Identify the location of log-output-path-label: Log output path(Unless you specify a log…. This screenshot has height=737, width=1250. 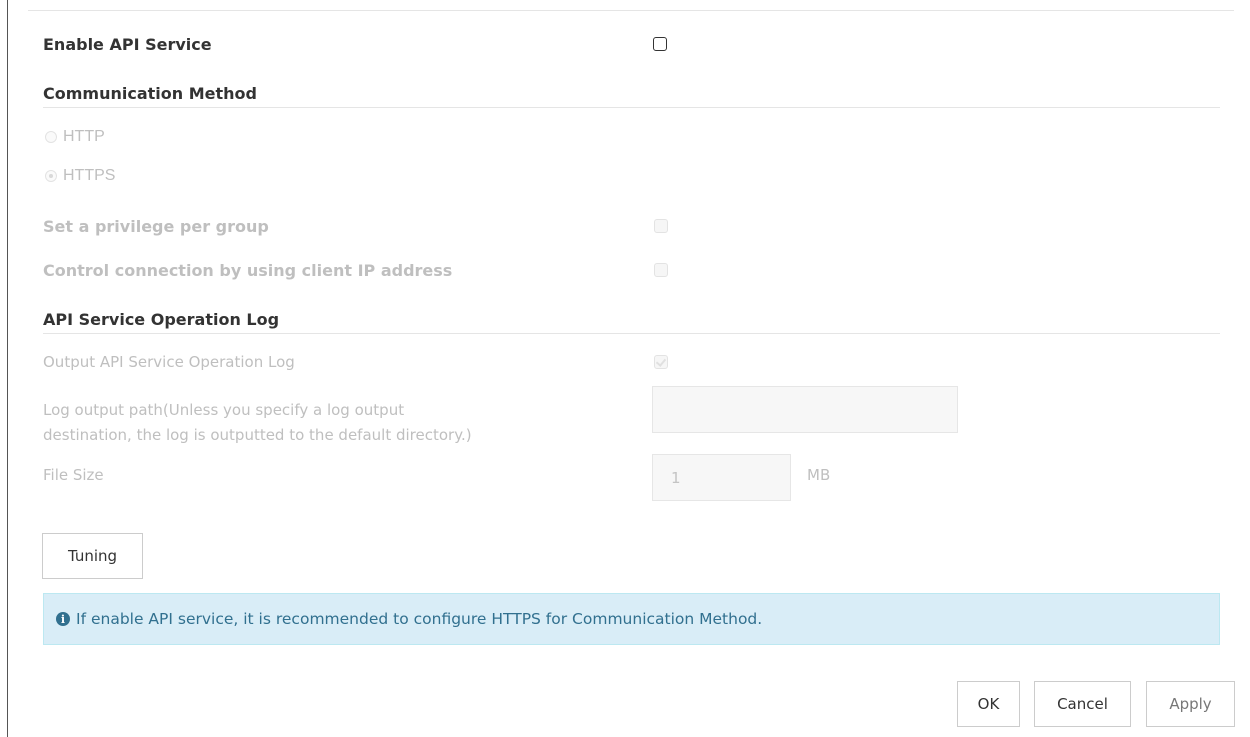
(257, 423).